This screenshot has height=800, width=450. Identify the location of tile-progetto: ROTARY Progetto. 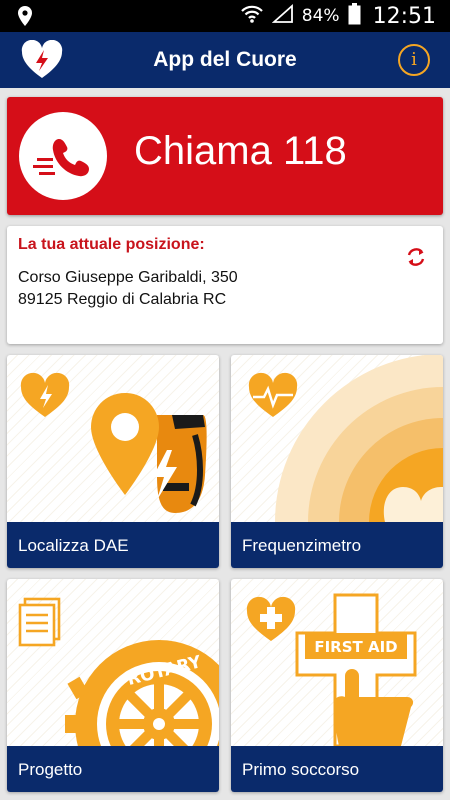
(113, 685).